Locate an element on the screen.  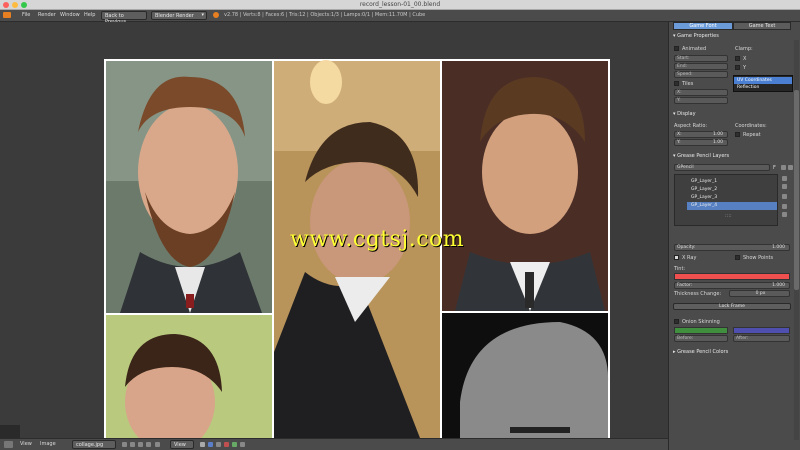
thickness-change-field: 0 px is located at coordinates (759, 293).